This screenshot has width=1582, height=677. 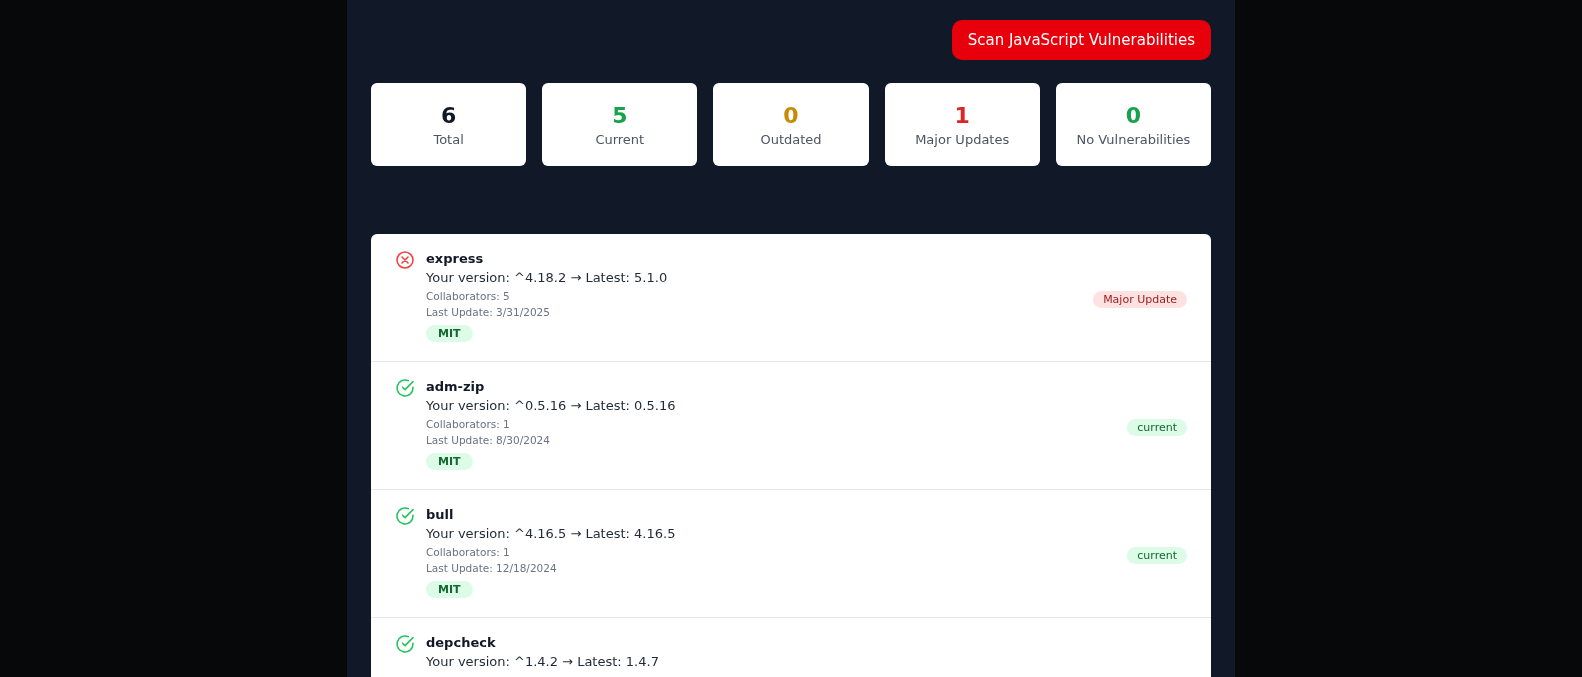 What do you see at coordinates (962, 115) in the screenshot?
I see `stat-value: 1` at bounding box center [962, 115].